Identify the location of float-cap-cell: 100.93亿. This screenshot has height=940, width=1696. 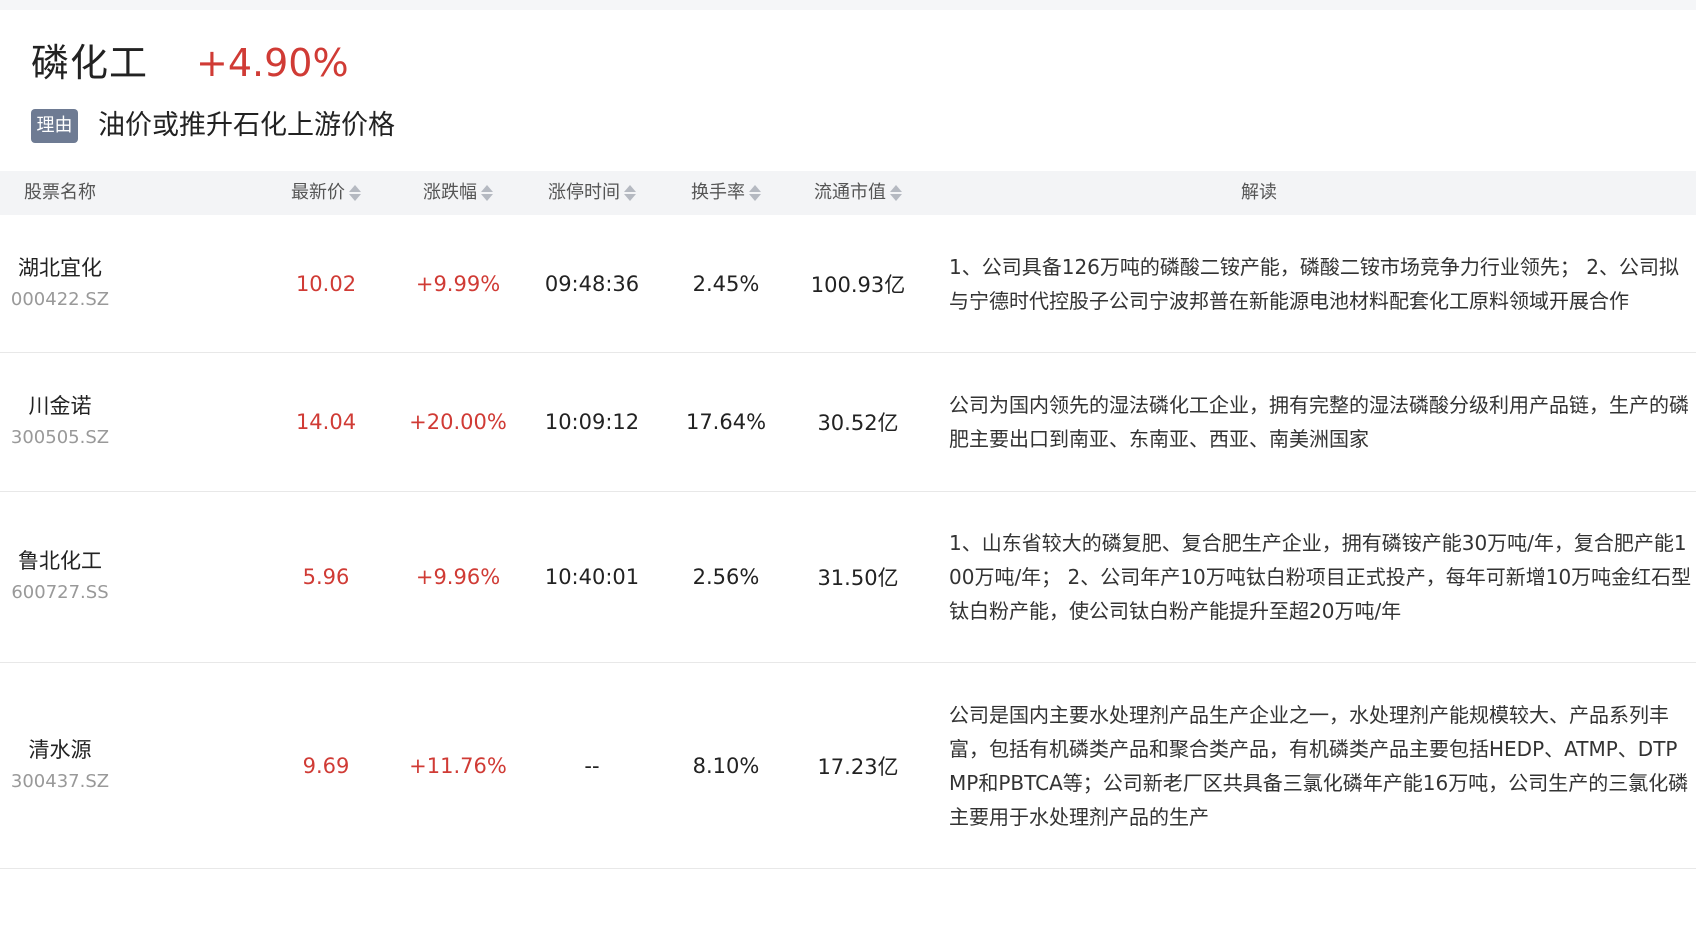
(858, 285).